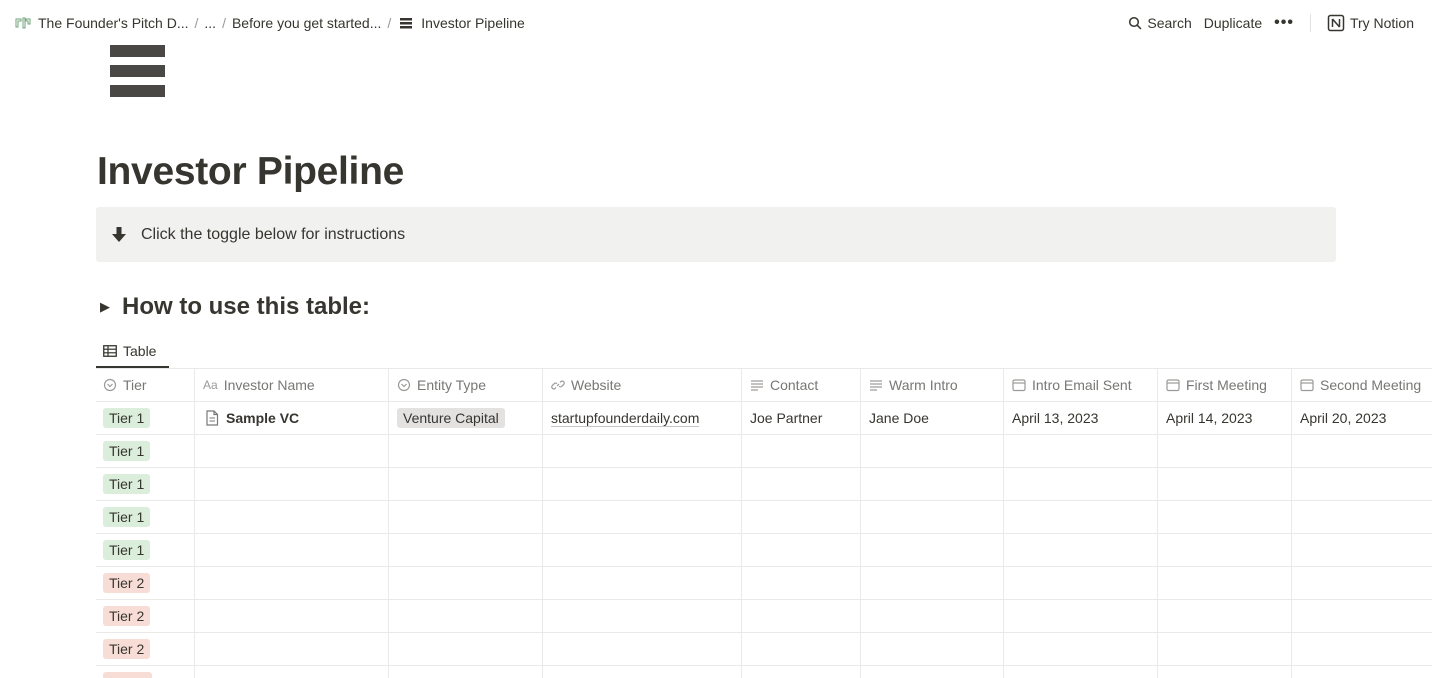  Describe the element at coordinates (145, 672) in the screenshot. I see `tier-cell` at that location.